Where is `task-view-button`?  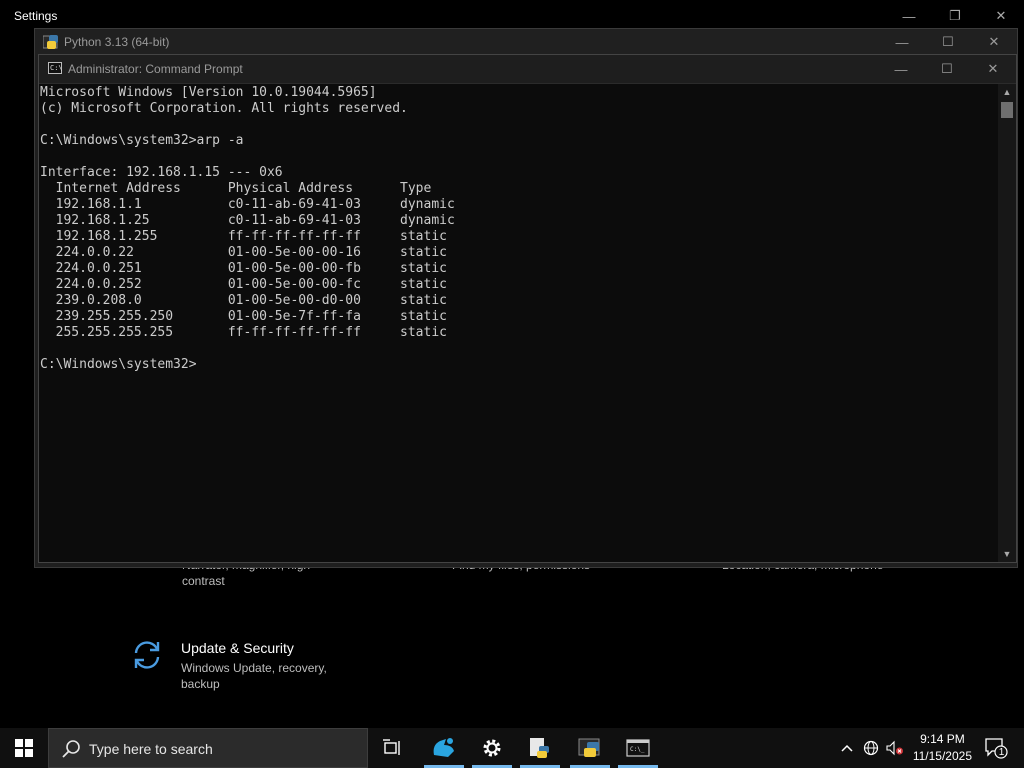 task-view-button is located at coordinates (392, 748).